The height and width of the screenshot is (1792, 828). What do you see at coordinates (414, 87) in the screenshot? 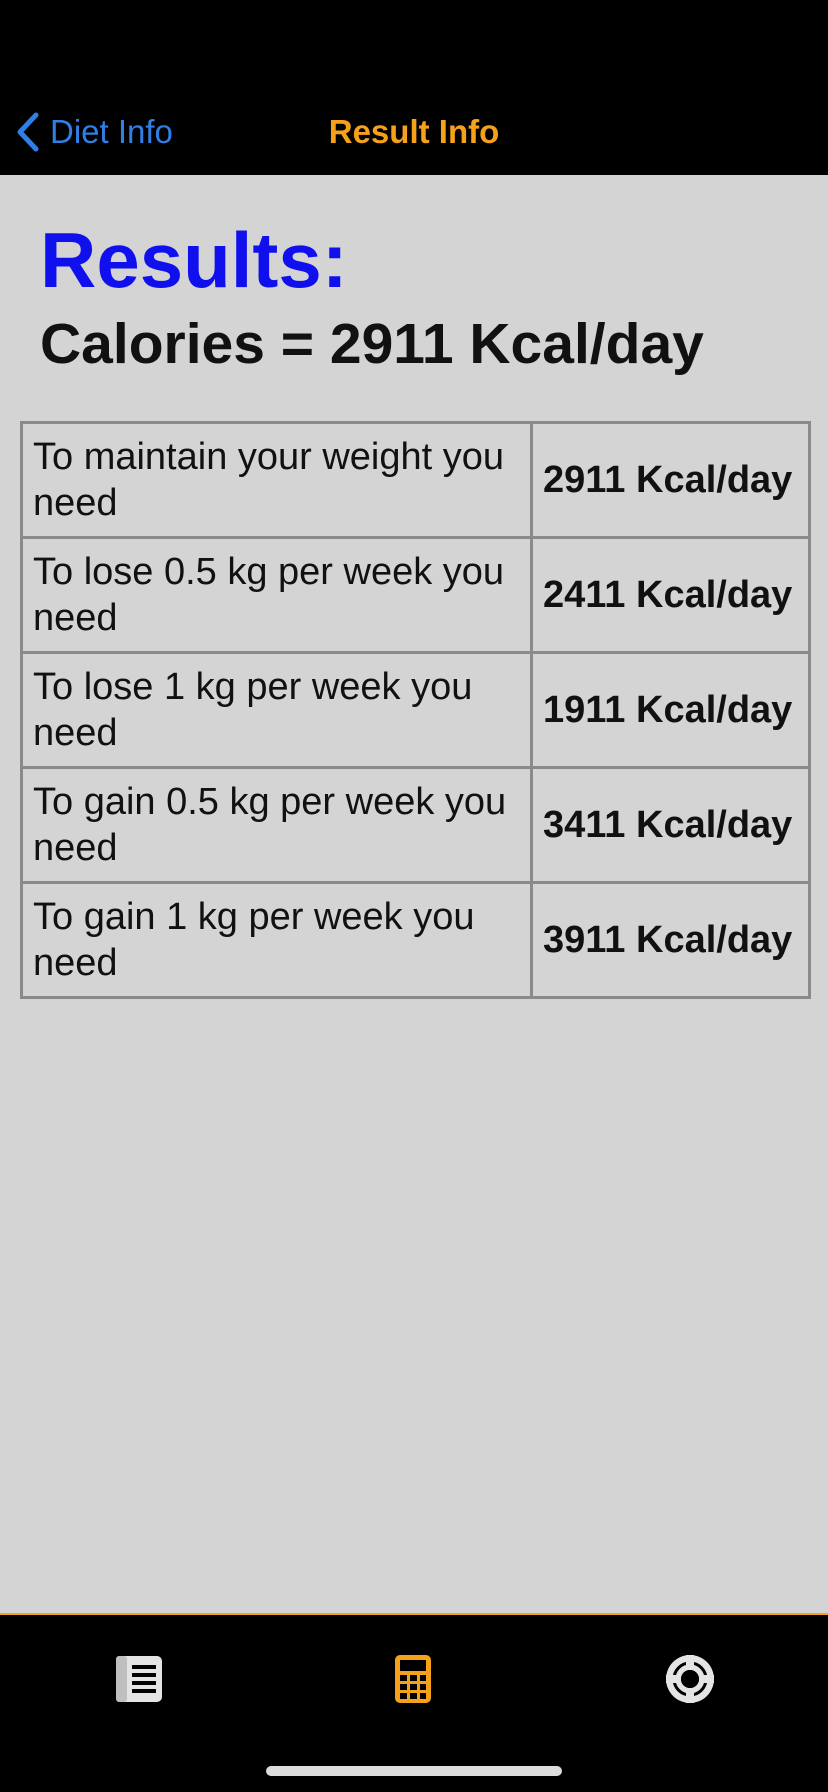
I see `navigation-bar: Diet Info Result Info` at bounding box center [414, 87].